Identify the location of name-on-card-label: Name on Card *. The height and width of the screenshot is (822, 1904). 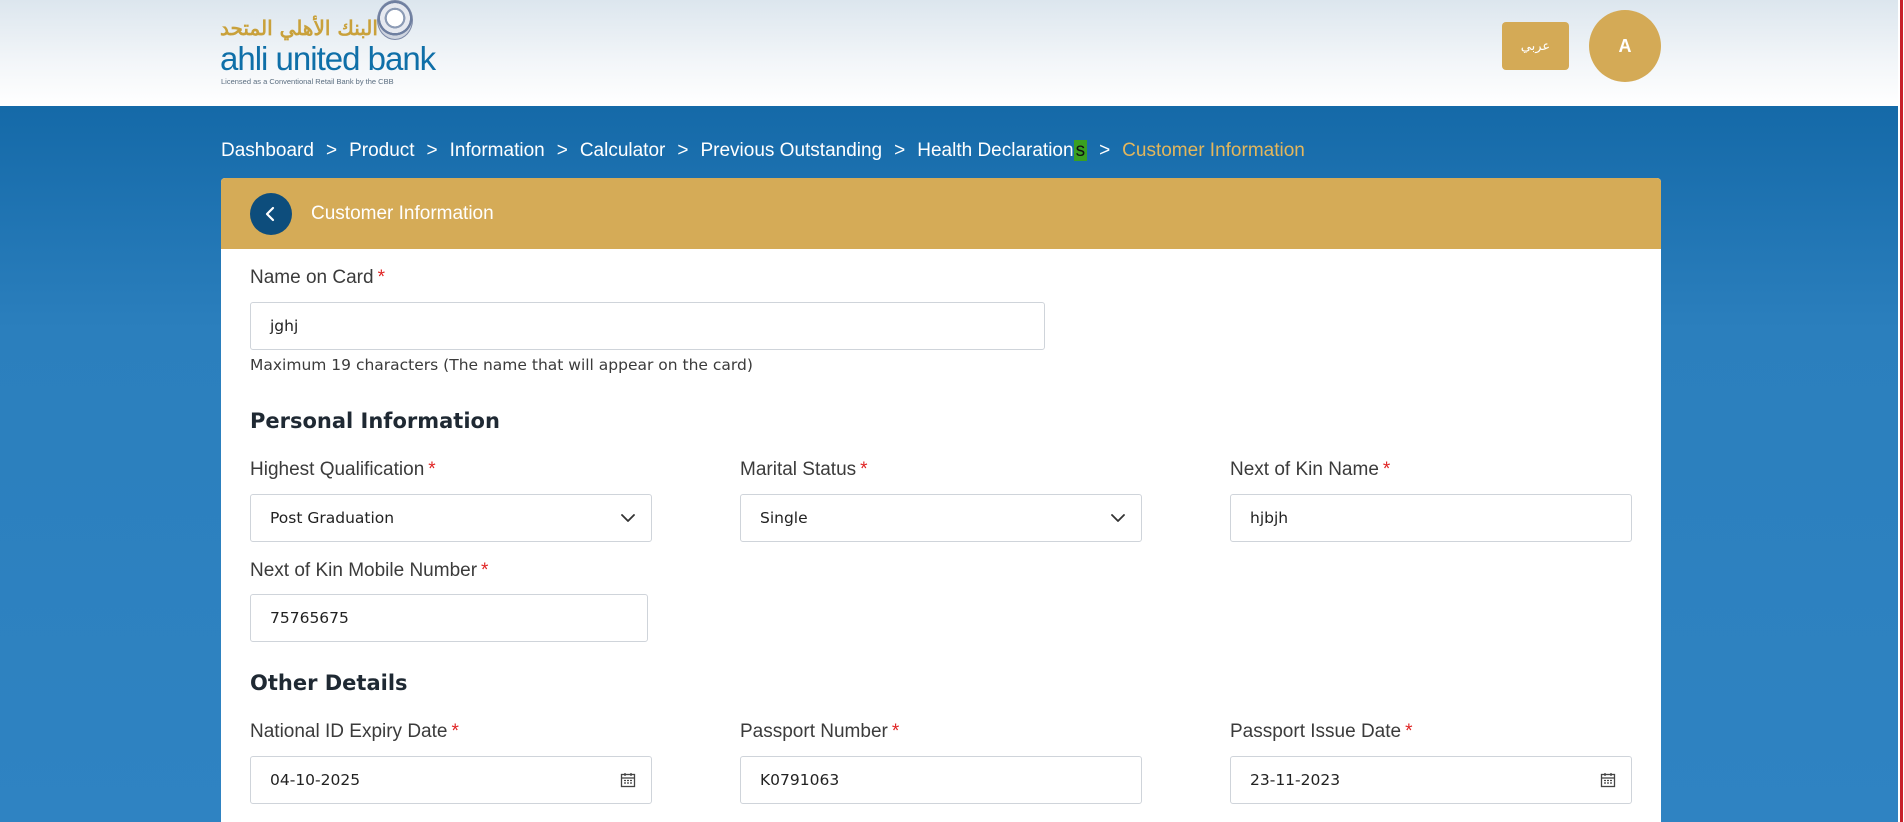
(317, 278).